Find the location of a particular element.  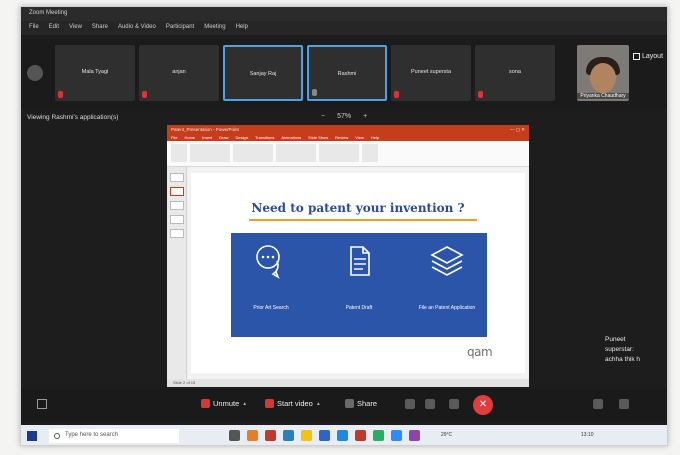

step-patent-draft: Patent Draft is located at coordinates (359, 285).